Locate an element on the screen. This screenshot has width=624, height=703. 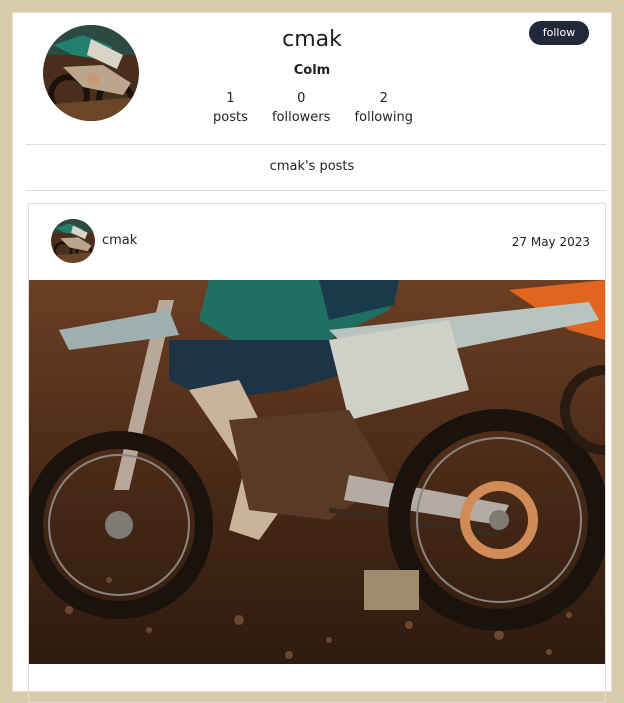
profile-username: cmak is located at coordinates (312, 39).